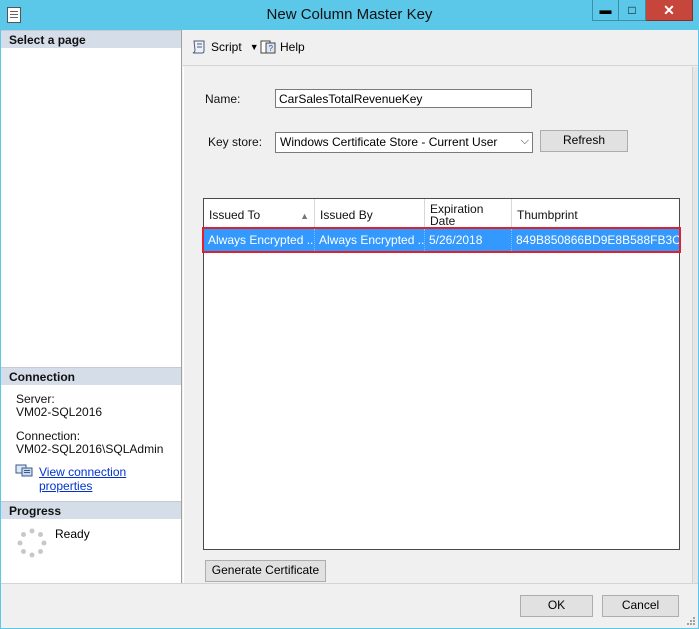  I want to click on ok-button: OK, so click(556, 606).